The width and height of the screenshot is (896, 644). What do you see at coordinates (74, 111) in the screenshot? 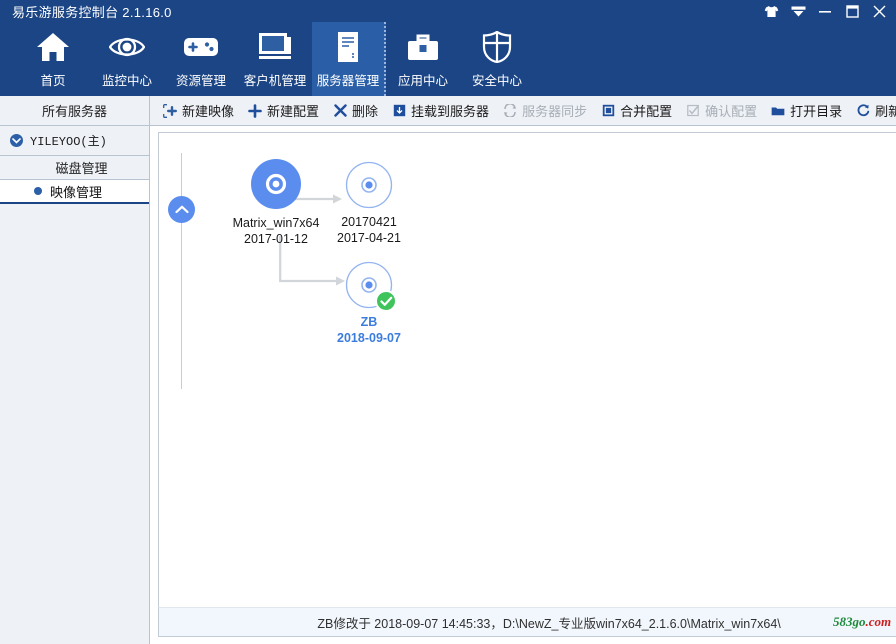
I see `sidebar-header: 所有服务器` at bounding box center [74, 111].